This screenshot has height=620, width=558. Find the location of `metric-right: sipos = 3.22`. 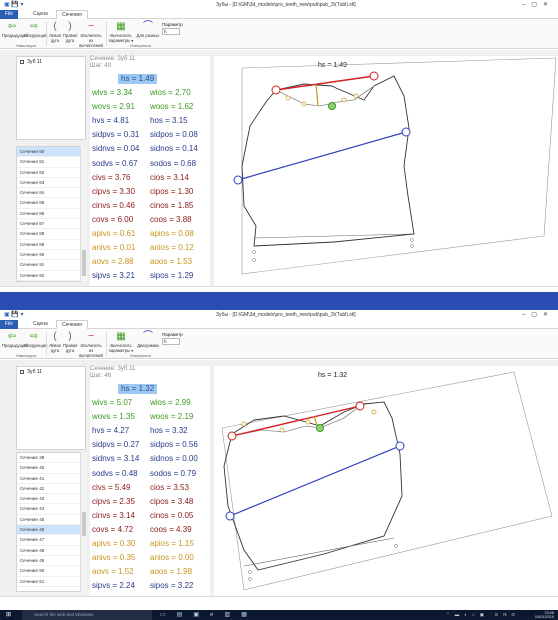

metric-right: sipos = 3.22 is located at coordinates (172, 586).